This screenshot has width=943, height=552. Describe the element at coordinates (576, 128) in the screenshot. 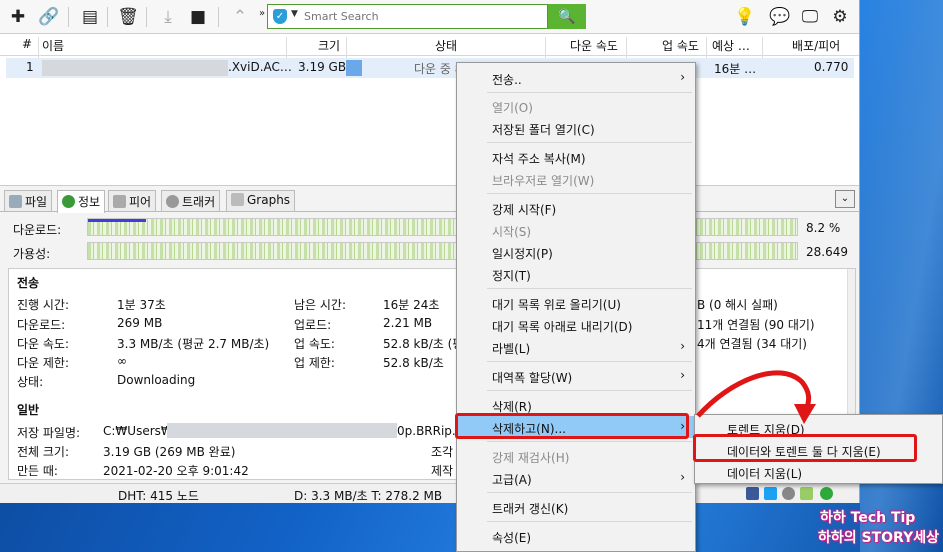

I see `menu-open-folder: 저장된 폴더 열기(C)` at that location.